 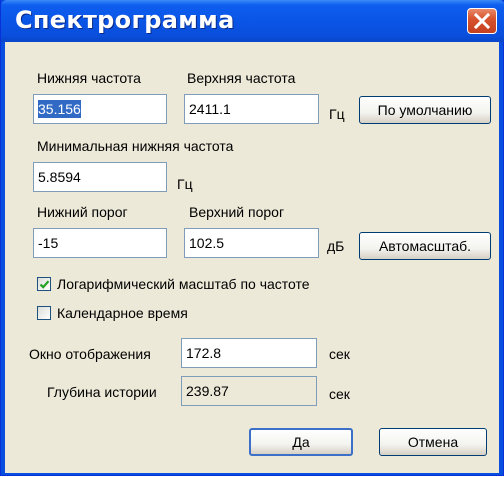 What do you see at coordinates (339, 354) in the screenshot?
I see `sec-unit-label: сек` at bounding box center [339, 354].